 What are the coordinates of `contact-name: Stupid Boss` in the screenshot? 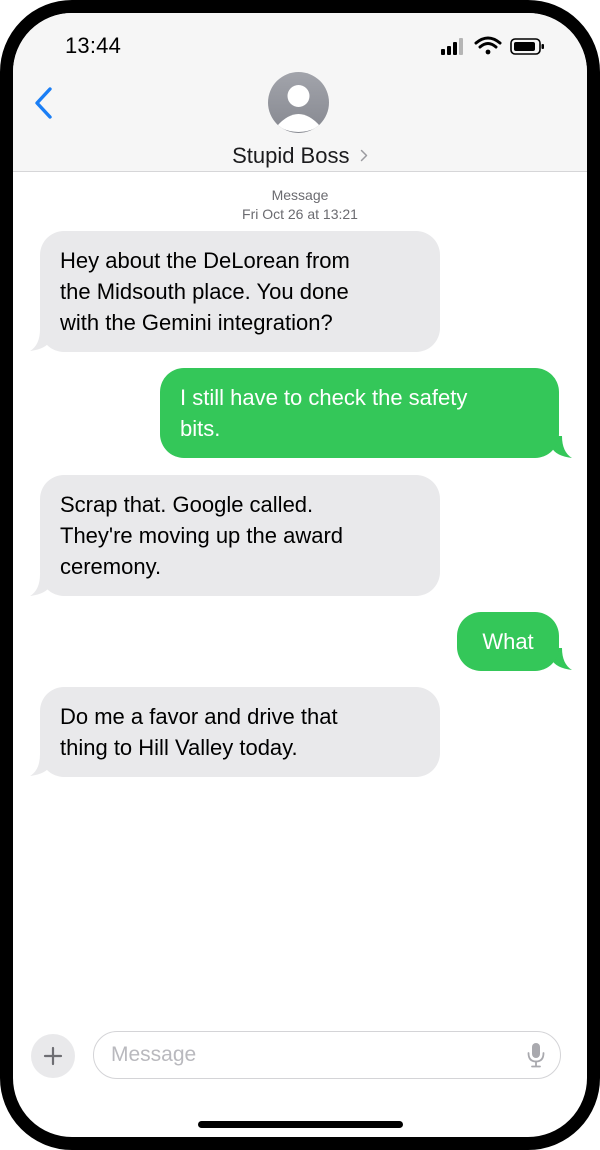 It's located at (291, 155).